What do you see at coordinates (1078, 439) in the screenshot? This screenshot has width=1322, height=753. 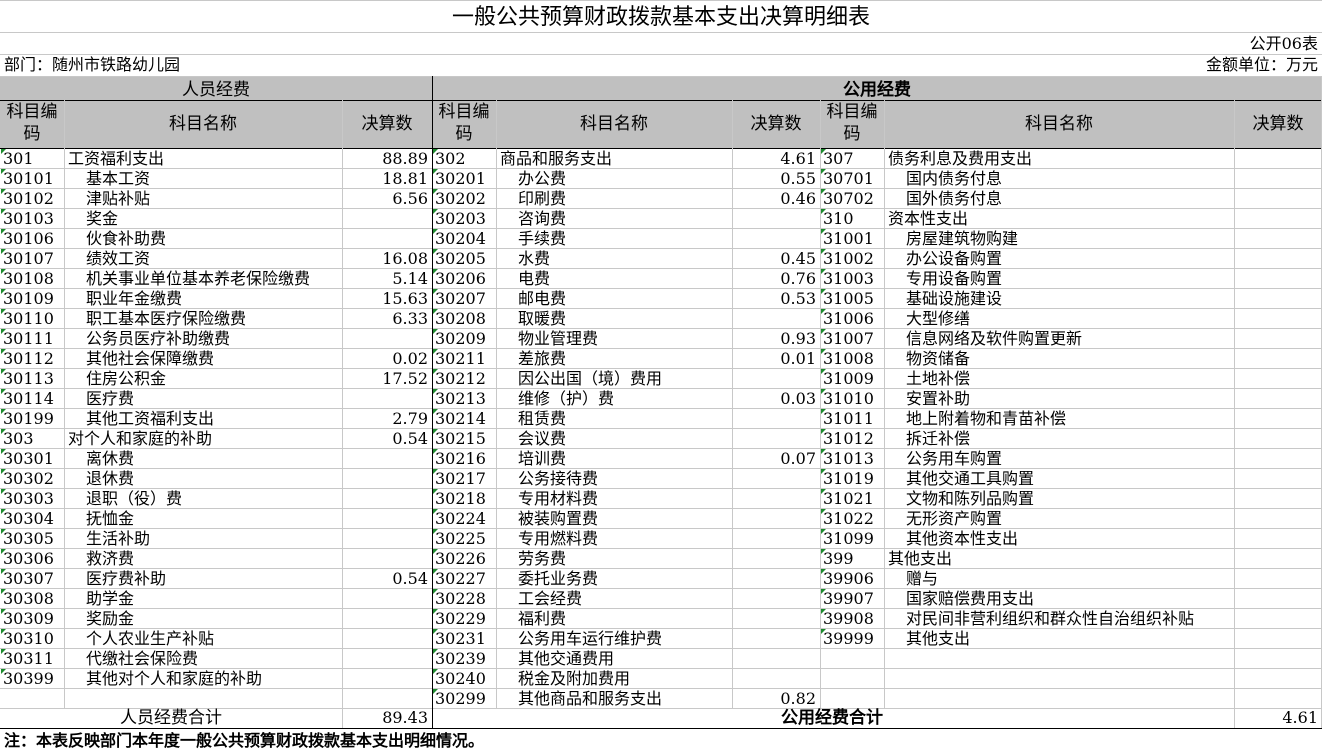 I see `cell-name: 拆迁补偿` at bounding box center [1078, 439].